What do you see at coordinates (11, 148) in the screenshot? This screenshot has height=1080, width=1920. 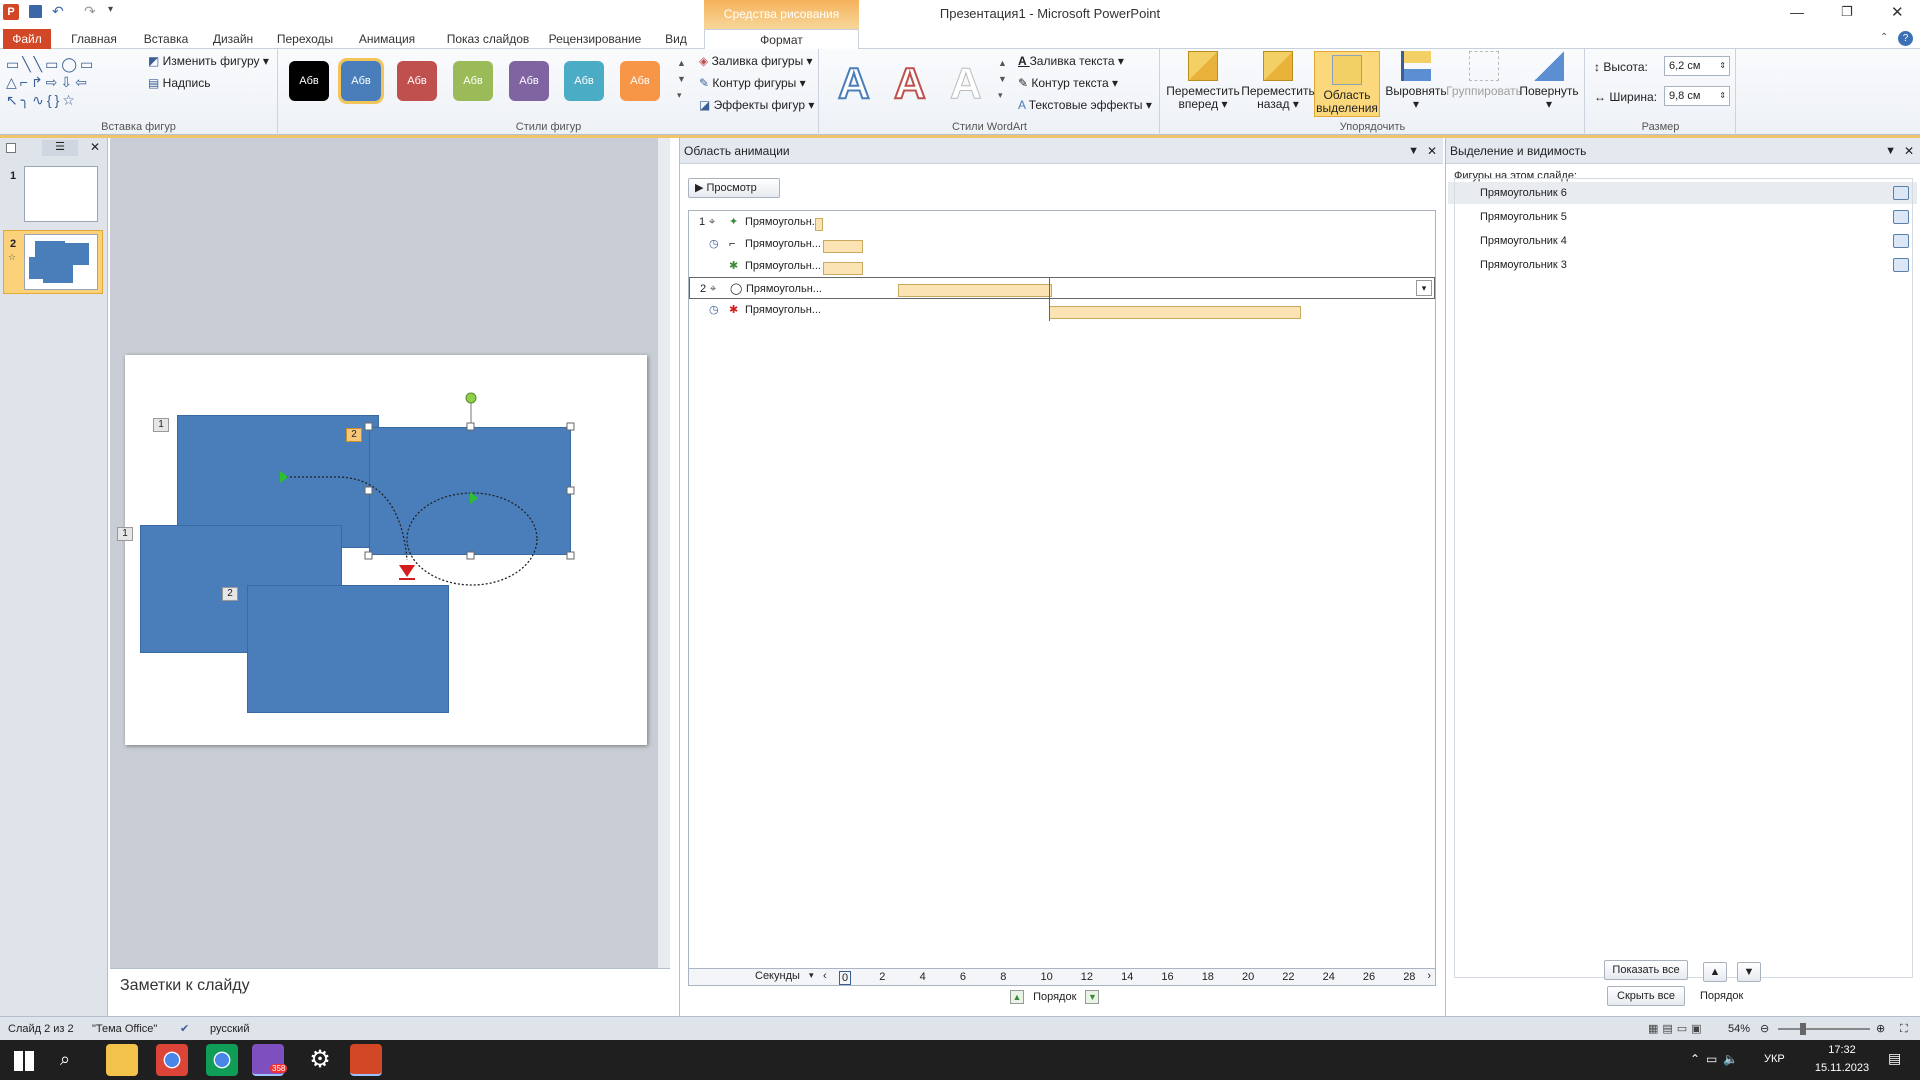 I see `slides-tab-icon` at bounding box center [11, 148].